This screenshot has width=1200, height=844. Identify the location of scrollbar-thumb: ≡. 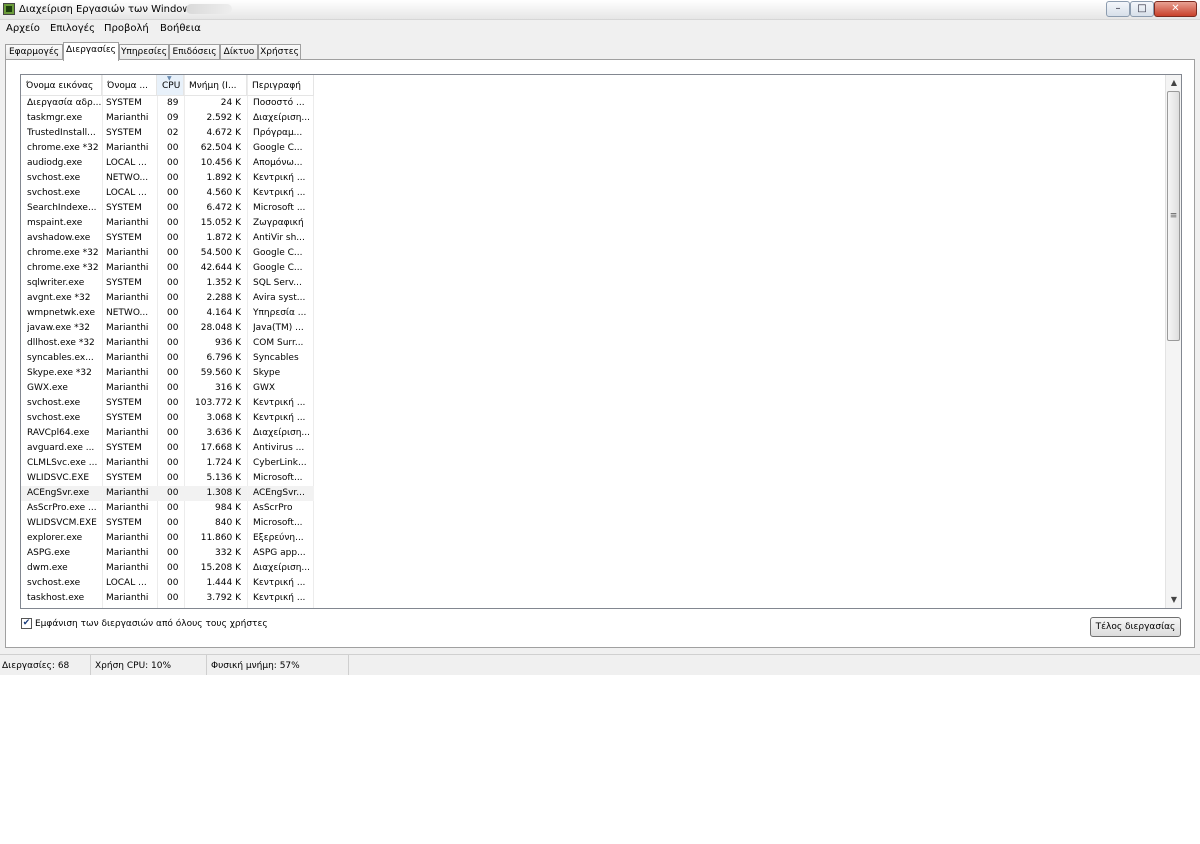
(1173, 216).